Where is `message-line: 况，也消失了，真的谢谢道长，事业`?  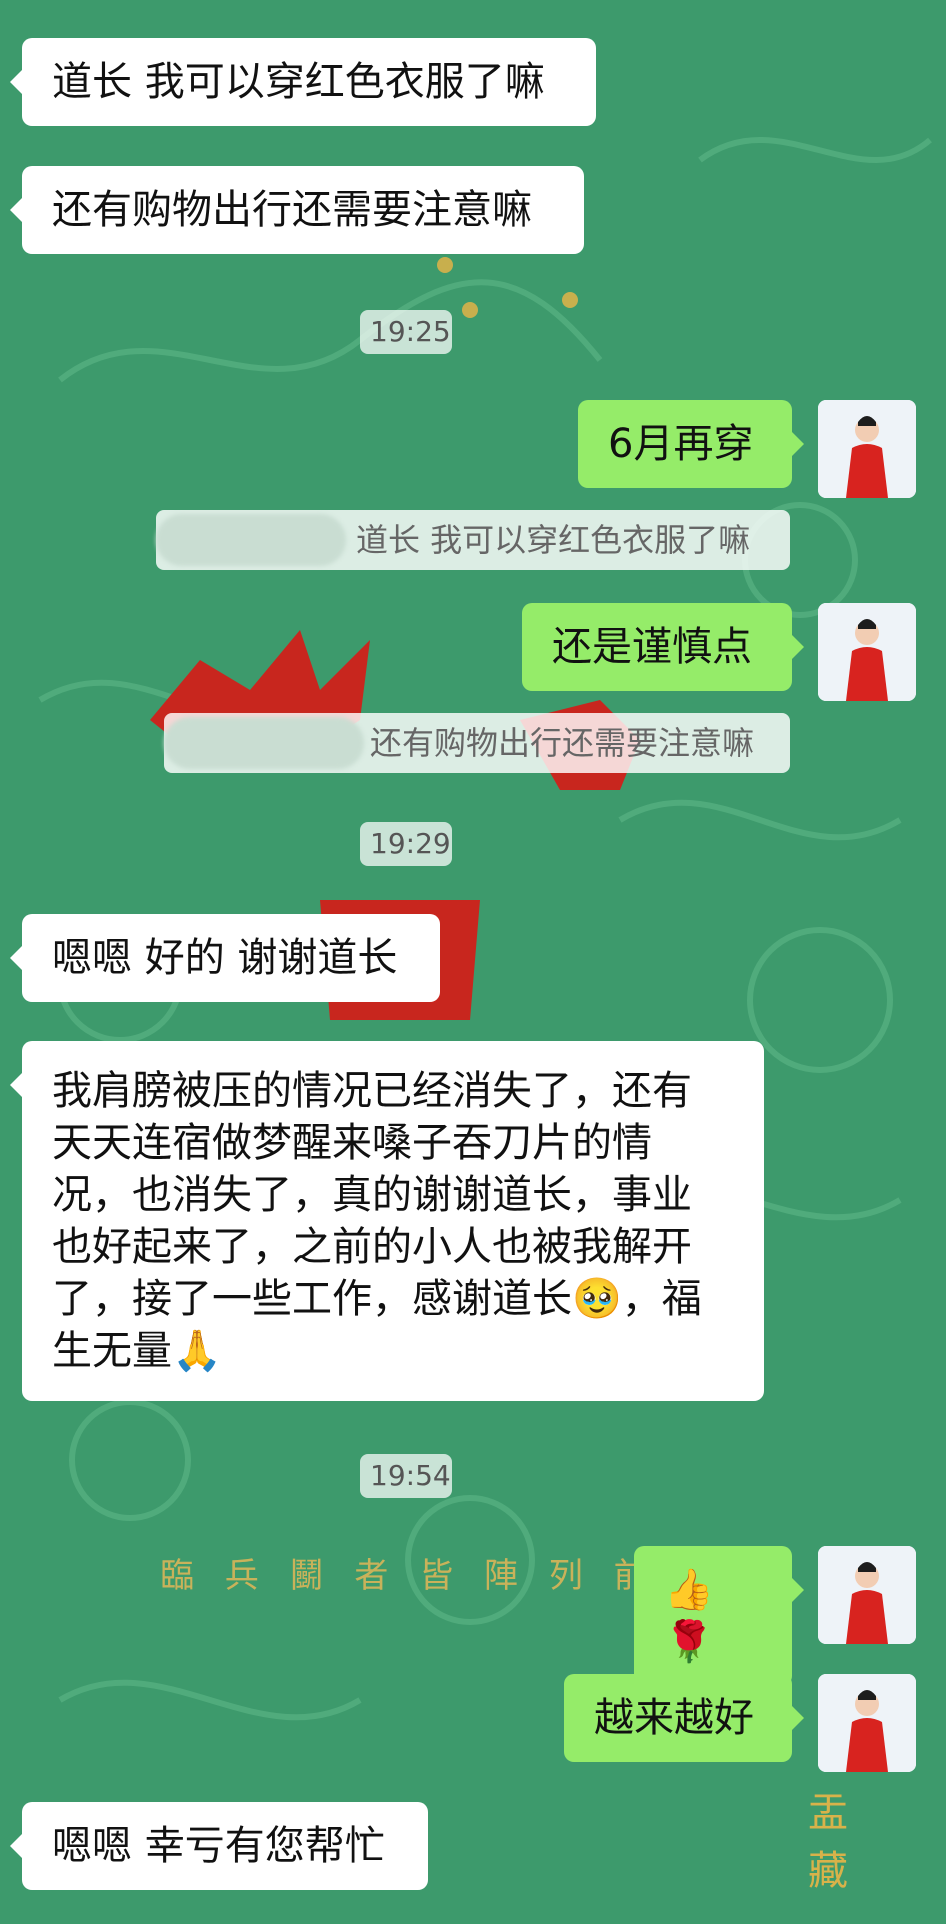
message-line: 况，也消失了，真的谢谢道长，事业 is located at coordinates (372, 1195).